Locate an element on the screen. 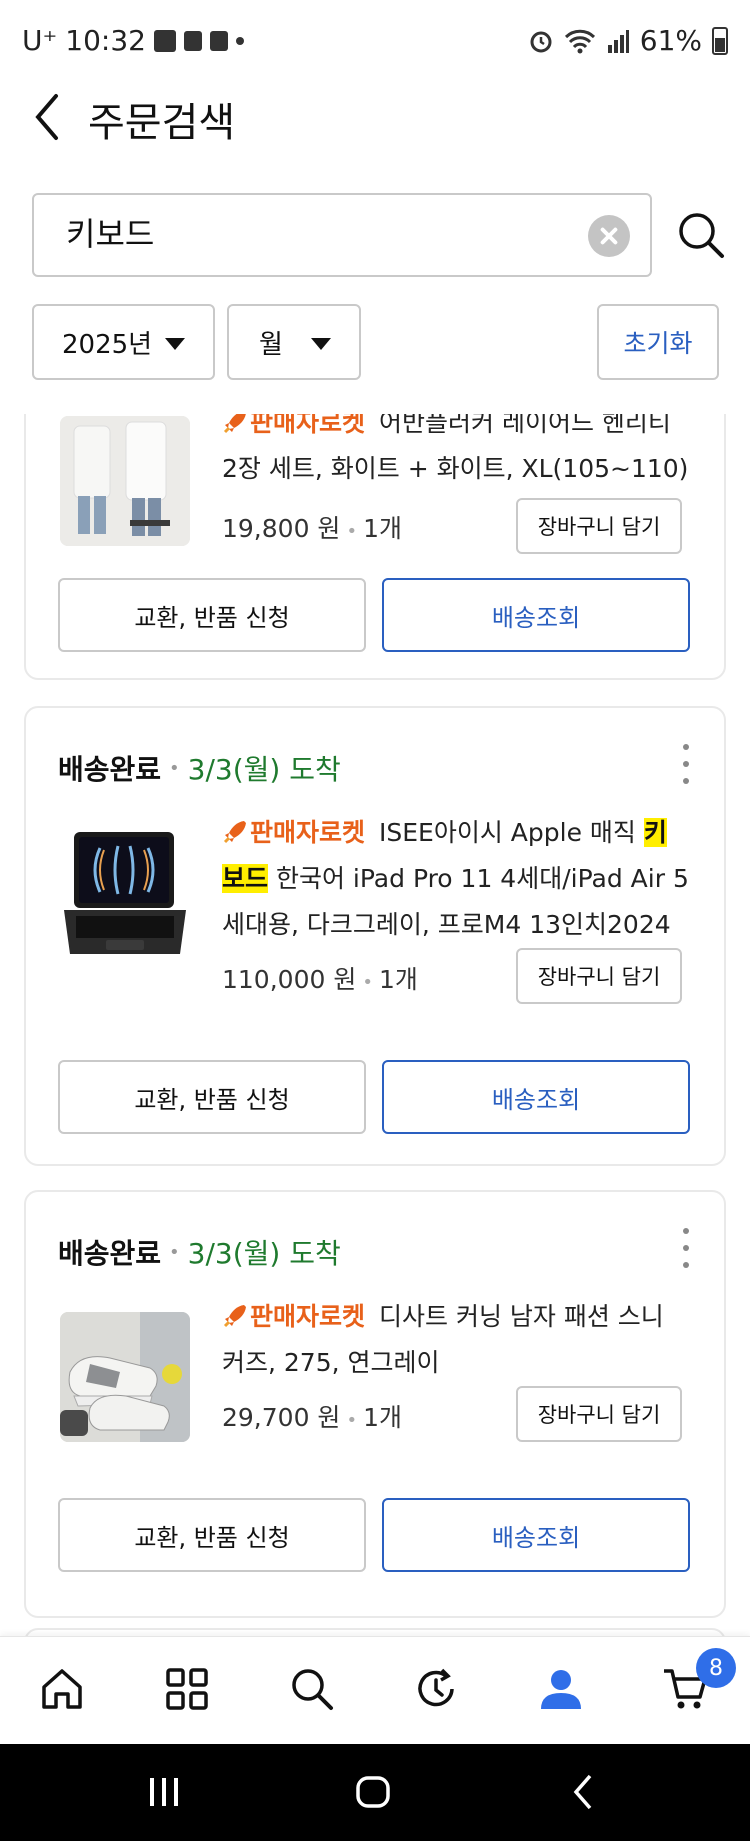 The height and width of the screenshot is (1841, 750). product-title-line2: 2장 세트, 화이트 + 화이트, XL(105~110) is located at coordinates (455, 468).